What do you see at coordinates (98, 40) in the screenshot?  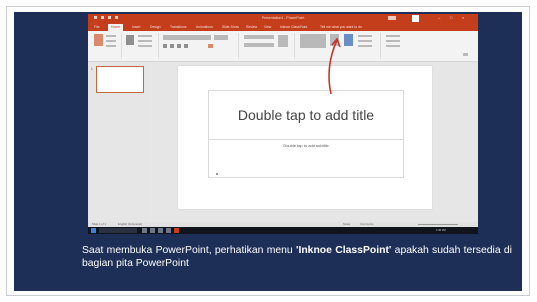 I see `paste-icon` at bounding box center [98, 40].